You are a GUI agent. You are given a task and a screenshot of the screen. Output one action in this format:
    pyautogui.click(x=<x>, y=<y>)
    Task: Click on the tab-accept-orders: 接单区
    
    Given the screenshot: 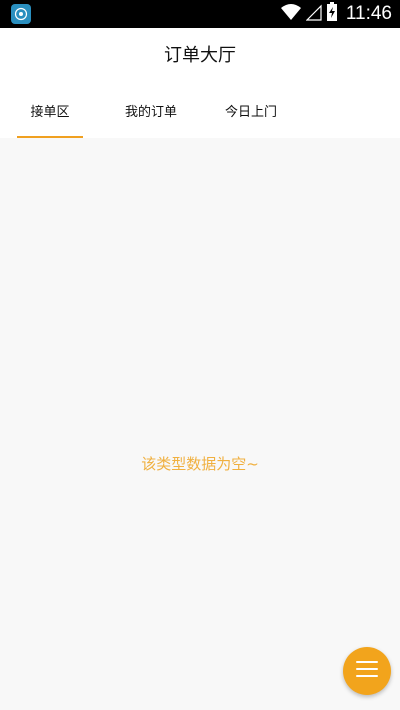 What is the action you would take?
    pyautogui.click(x=50, y=114)
    